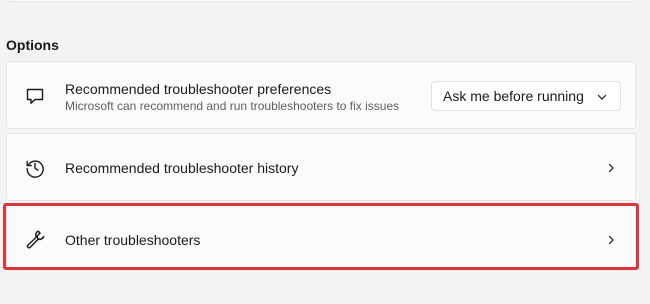  Describe the element at coordinates (133, 240) in the screenshot. I see `other-troubleshooters-title: Other troubleshooters` at that location.